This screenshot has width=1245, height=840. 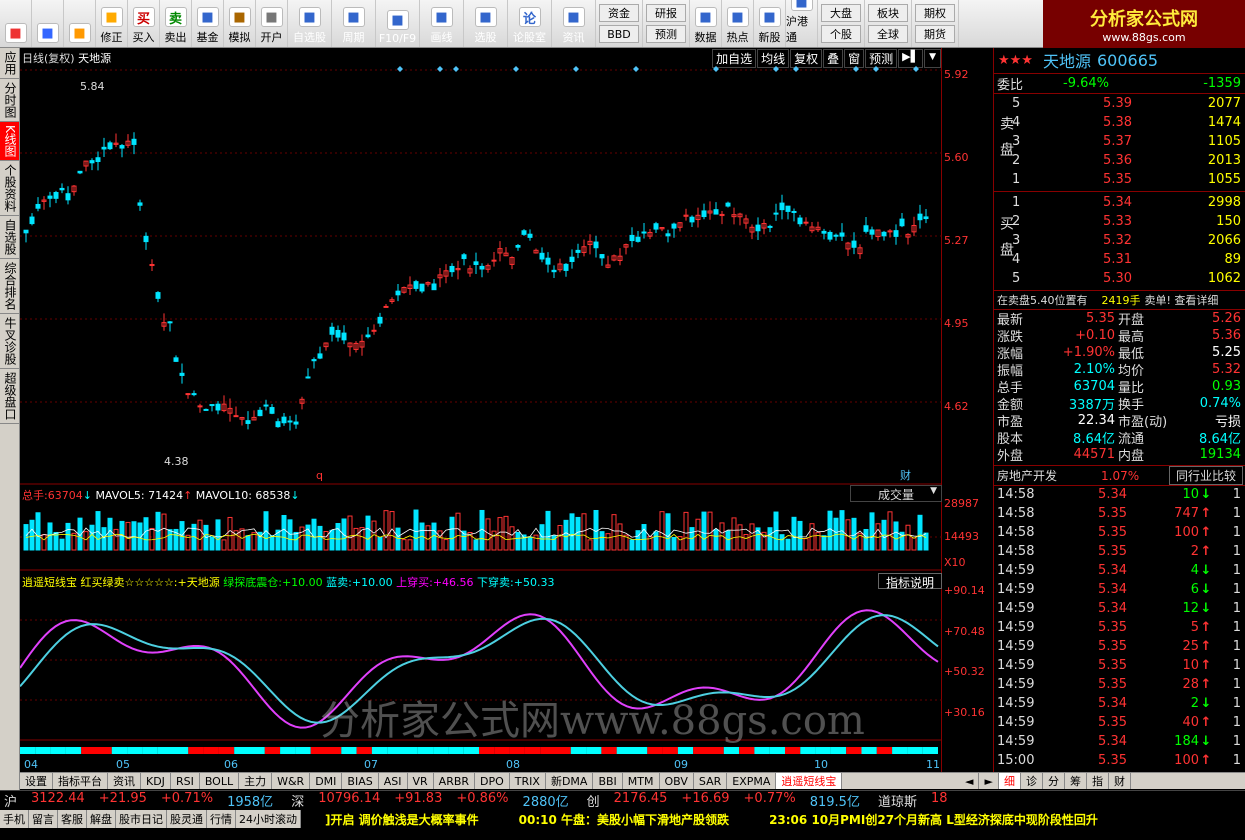 What do you see at coordinates (176, 23) in the screenshot?
I see `sell-button: 卖卖出` at bounding box center [176, 23].